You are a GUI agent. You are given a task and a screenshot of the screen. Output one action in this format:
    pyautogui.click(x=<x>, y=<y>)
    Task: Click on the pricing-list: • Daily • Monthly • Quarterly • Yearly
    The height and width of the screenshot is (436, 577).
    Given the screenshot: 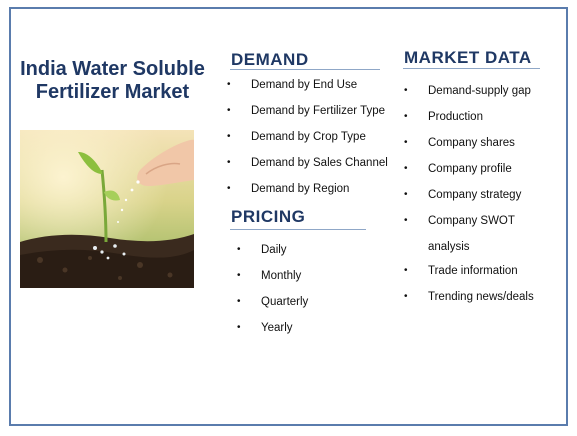 What is the action you would take?
    pyautogui.click(x=272, y=294)
    